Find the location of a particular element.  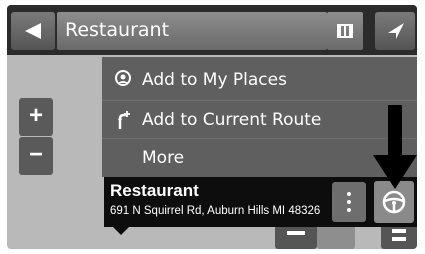

menu-item-more: More is located at coordinates (259, 157).